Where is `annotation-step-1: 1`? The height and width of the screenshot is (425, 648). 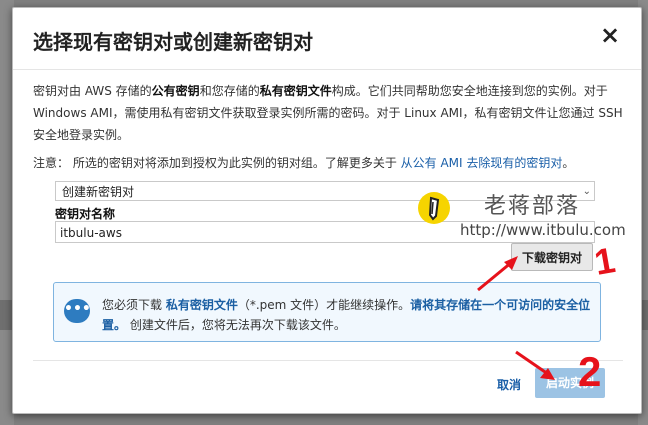
annotation-step-1: 1 is located at coordinates (604, 261).